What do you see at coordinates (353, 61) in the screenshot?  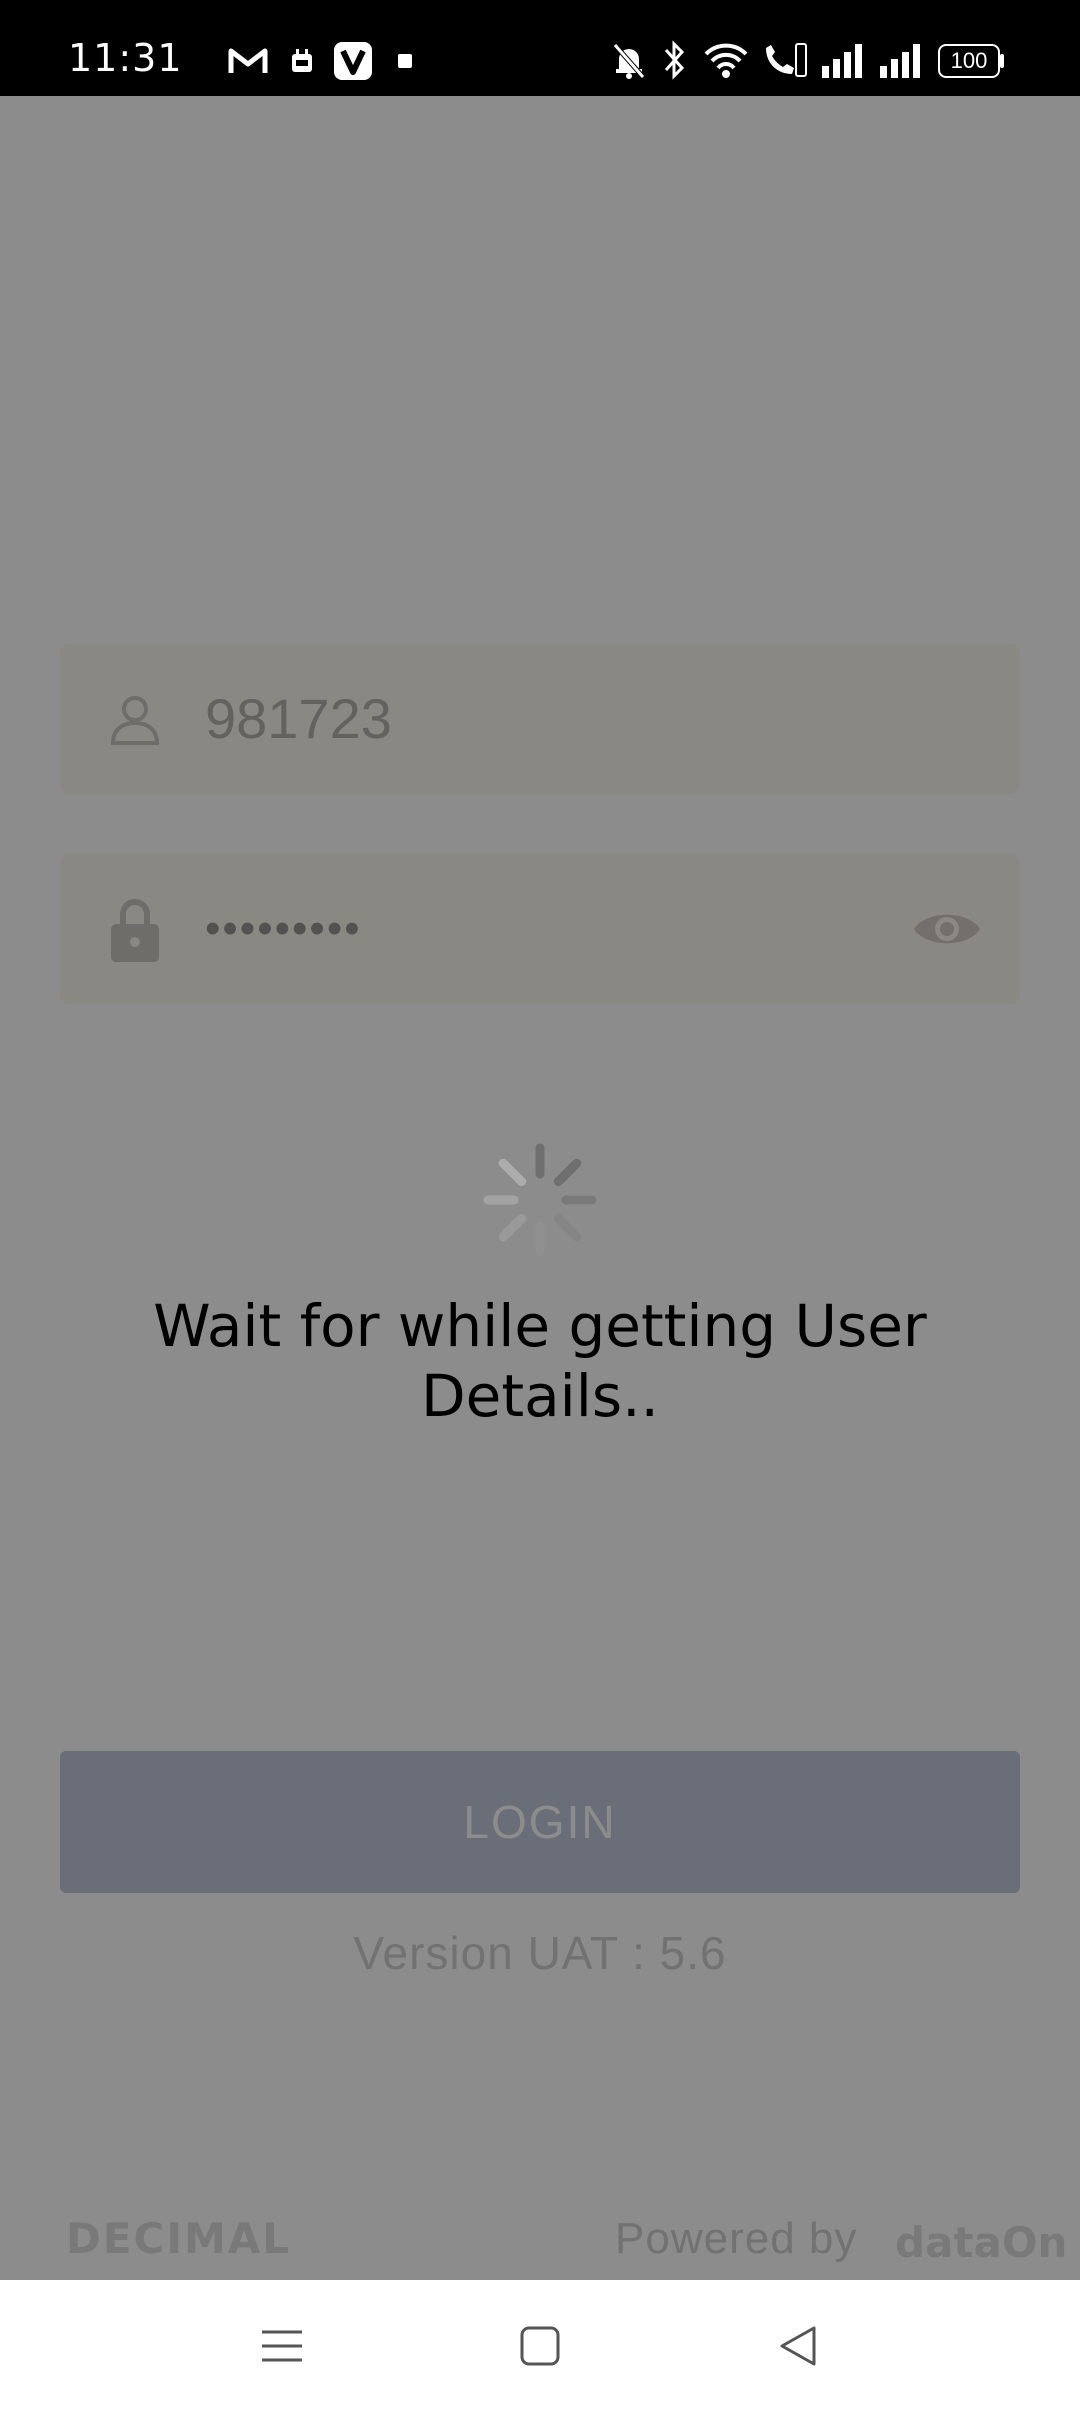 I see `app-v-icon` at bounding box center [353, 61].